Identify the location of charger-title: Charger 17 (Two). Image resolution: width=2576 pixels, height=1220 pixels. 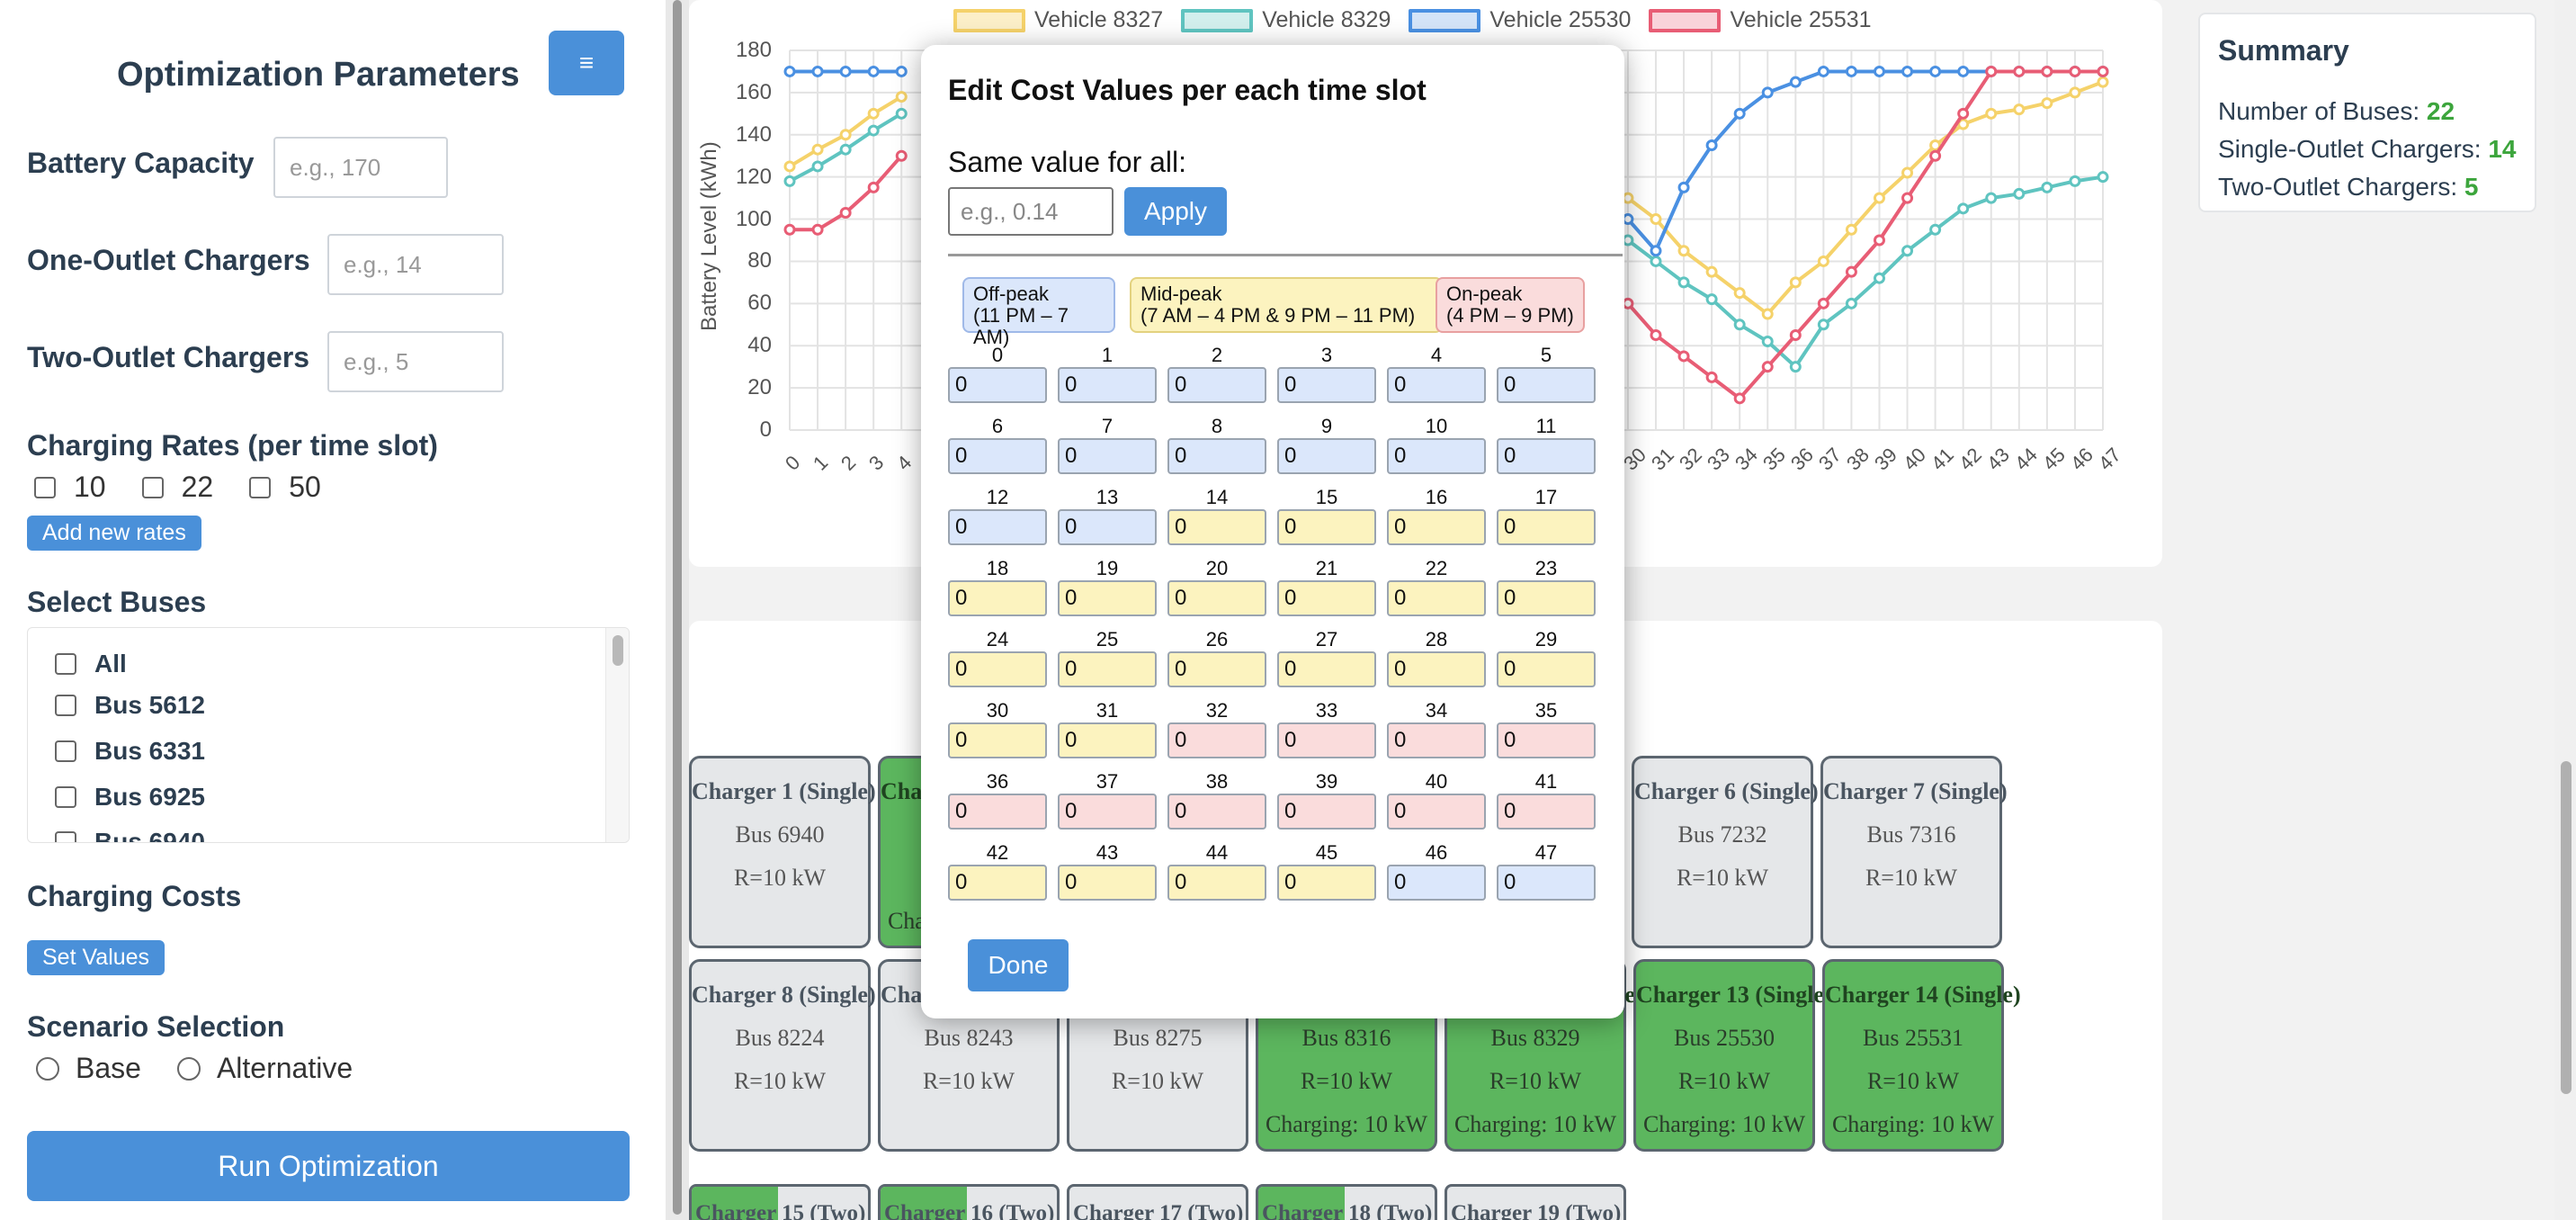
(1158, 1210).